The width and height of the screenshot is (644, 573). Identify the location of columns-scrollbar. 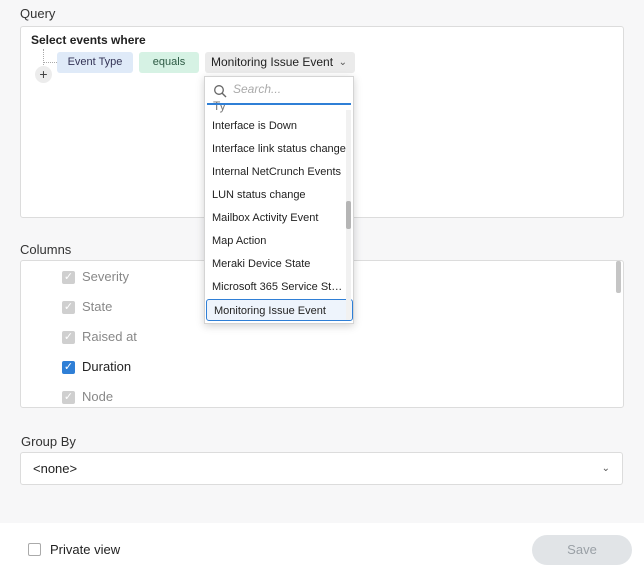
(618, 277).